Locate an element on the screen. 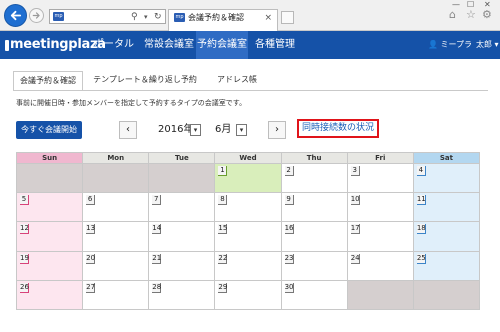 The height and width of the screenshot is (332, 500). day-number: 10 is located at coordinates (355, 200).